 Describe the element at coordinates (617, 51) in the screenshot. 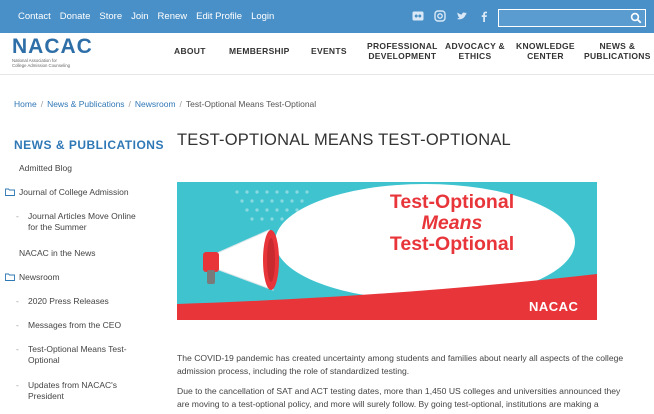

I see `nav-news-publications: NEWS & PUBLICATIONS` at that location.